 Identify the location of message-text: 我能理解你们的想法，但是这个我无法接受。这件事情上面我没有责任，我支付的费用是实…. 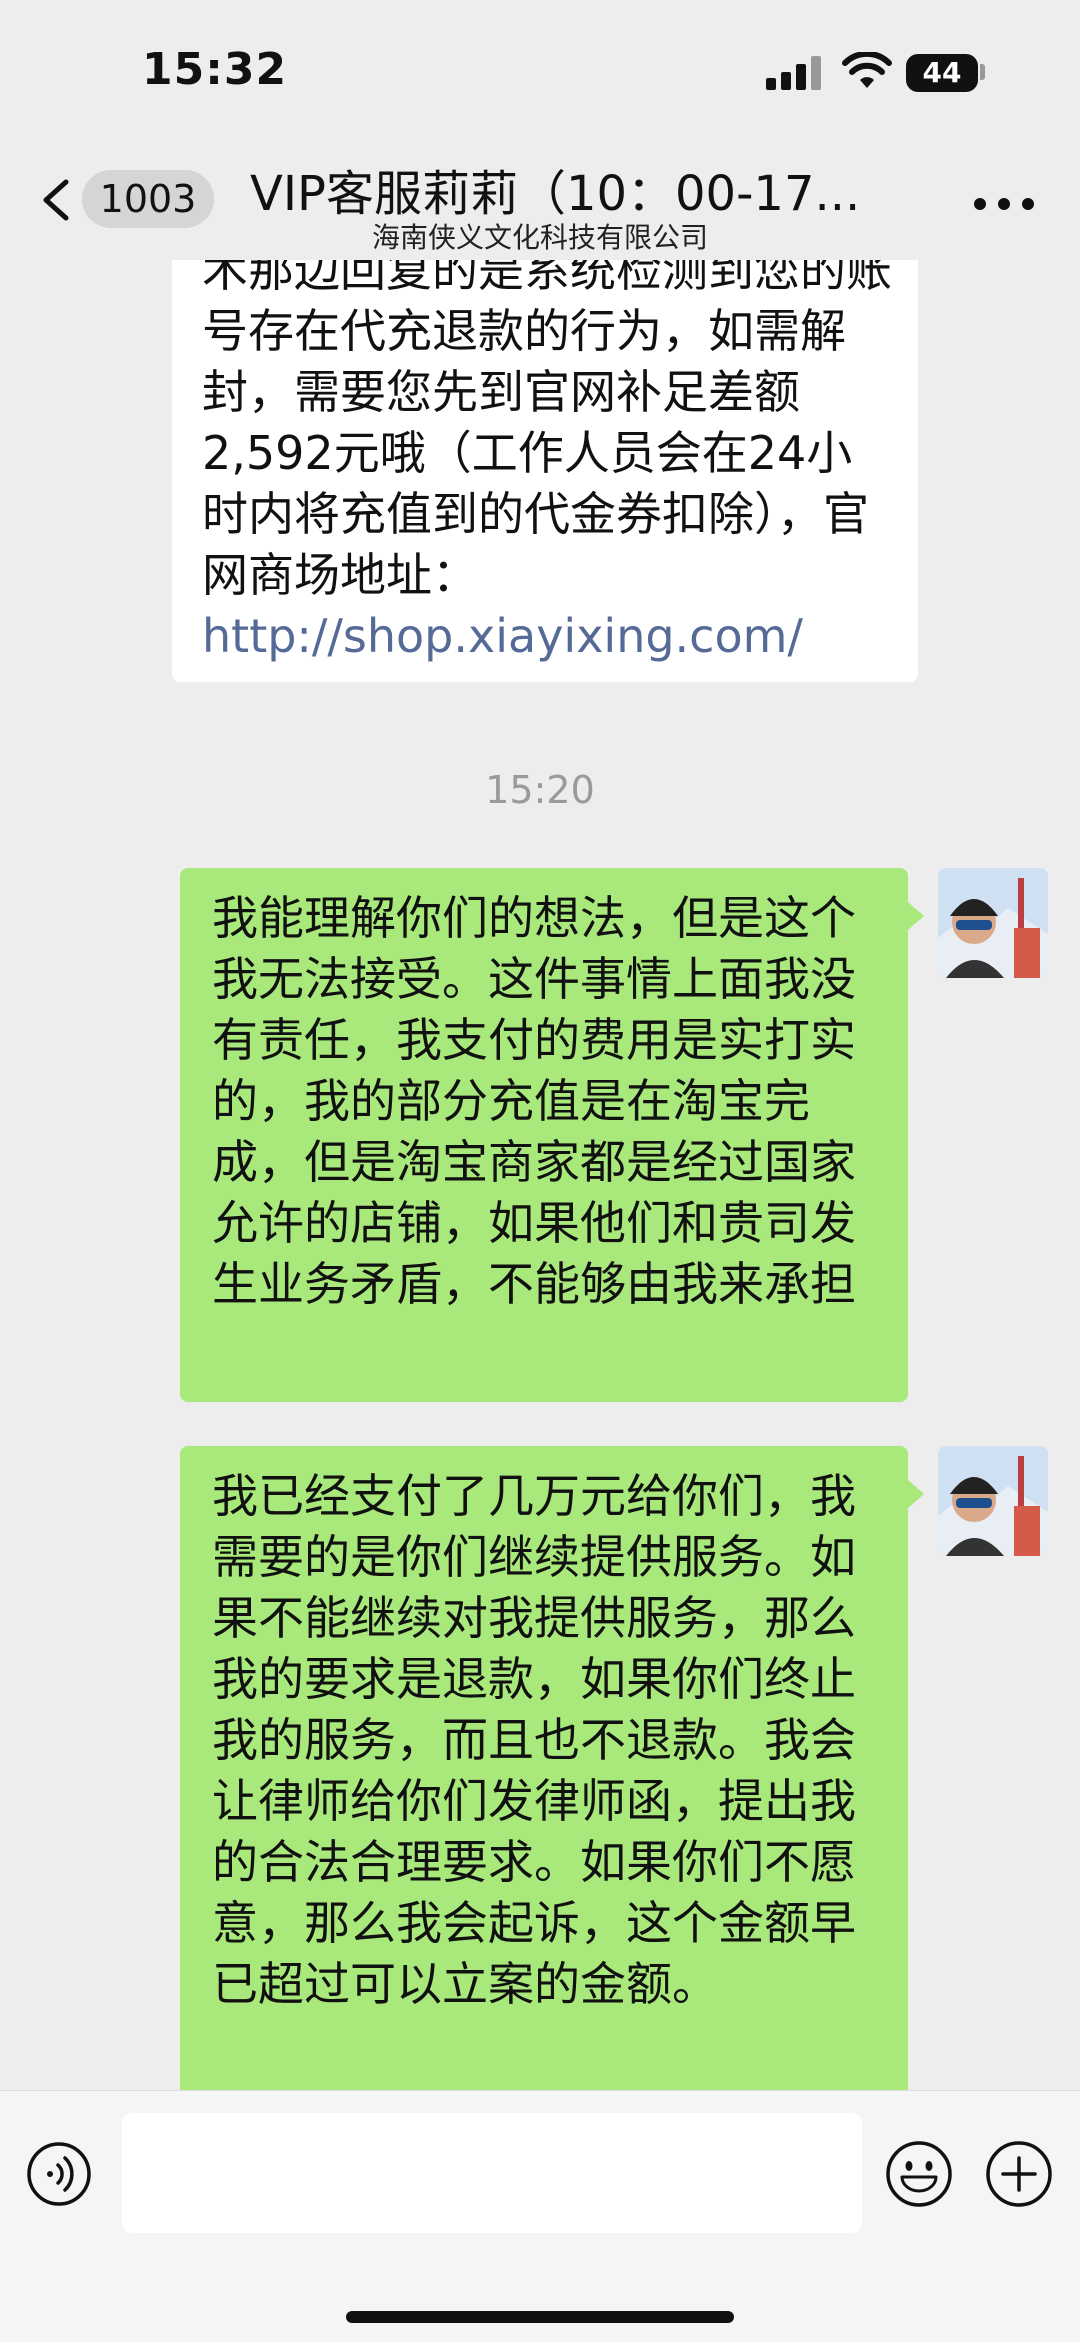
(534, 1101).